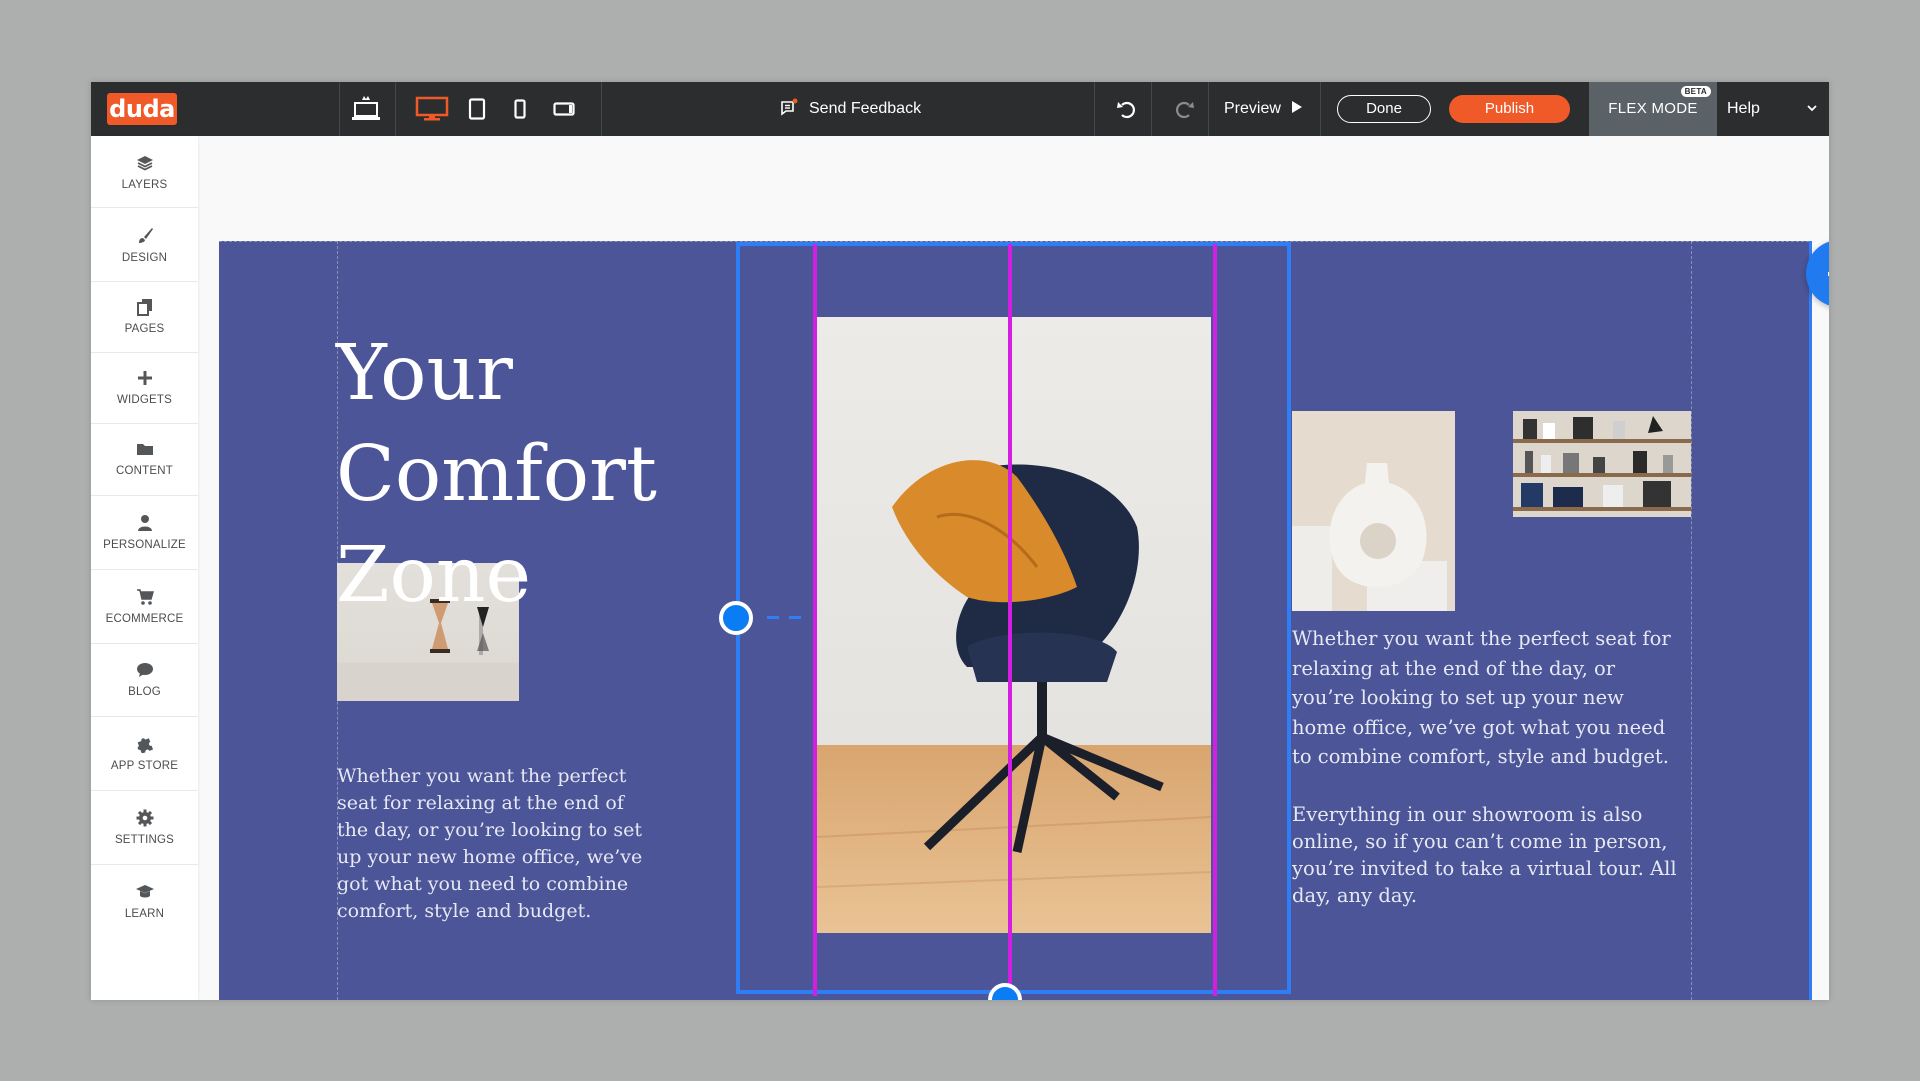 The height and width of the screenshot is (1081, 1920). Describe the element at coordinates (520, 109) in the screenshot. I see `mobile-icon` at that location.